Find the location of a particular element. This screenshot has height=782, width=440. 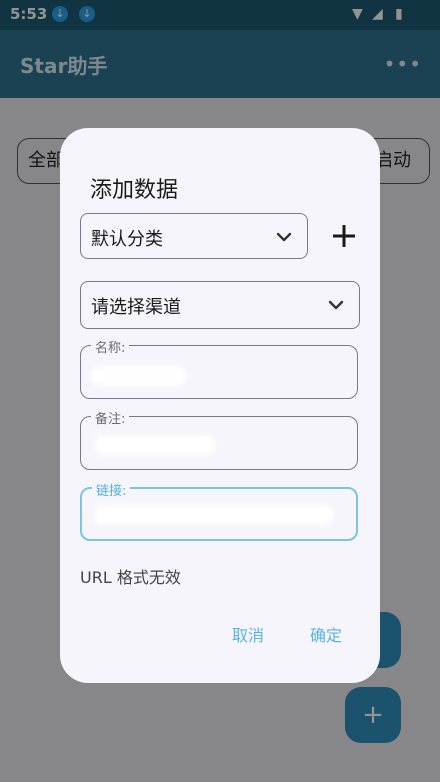

category-select-value: 默认分类 is located at coordinates (127, 239).